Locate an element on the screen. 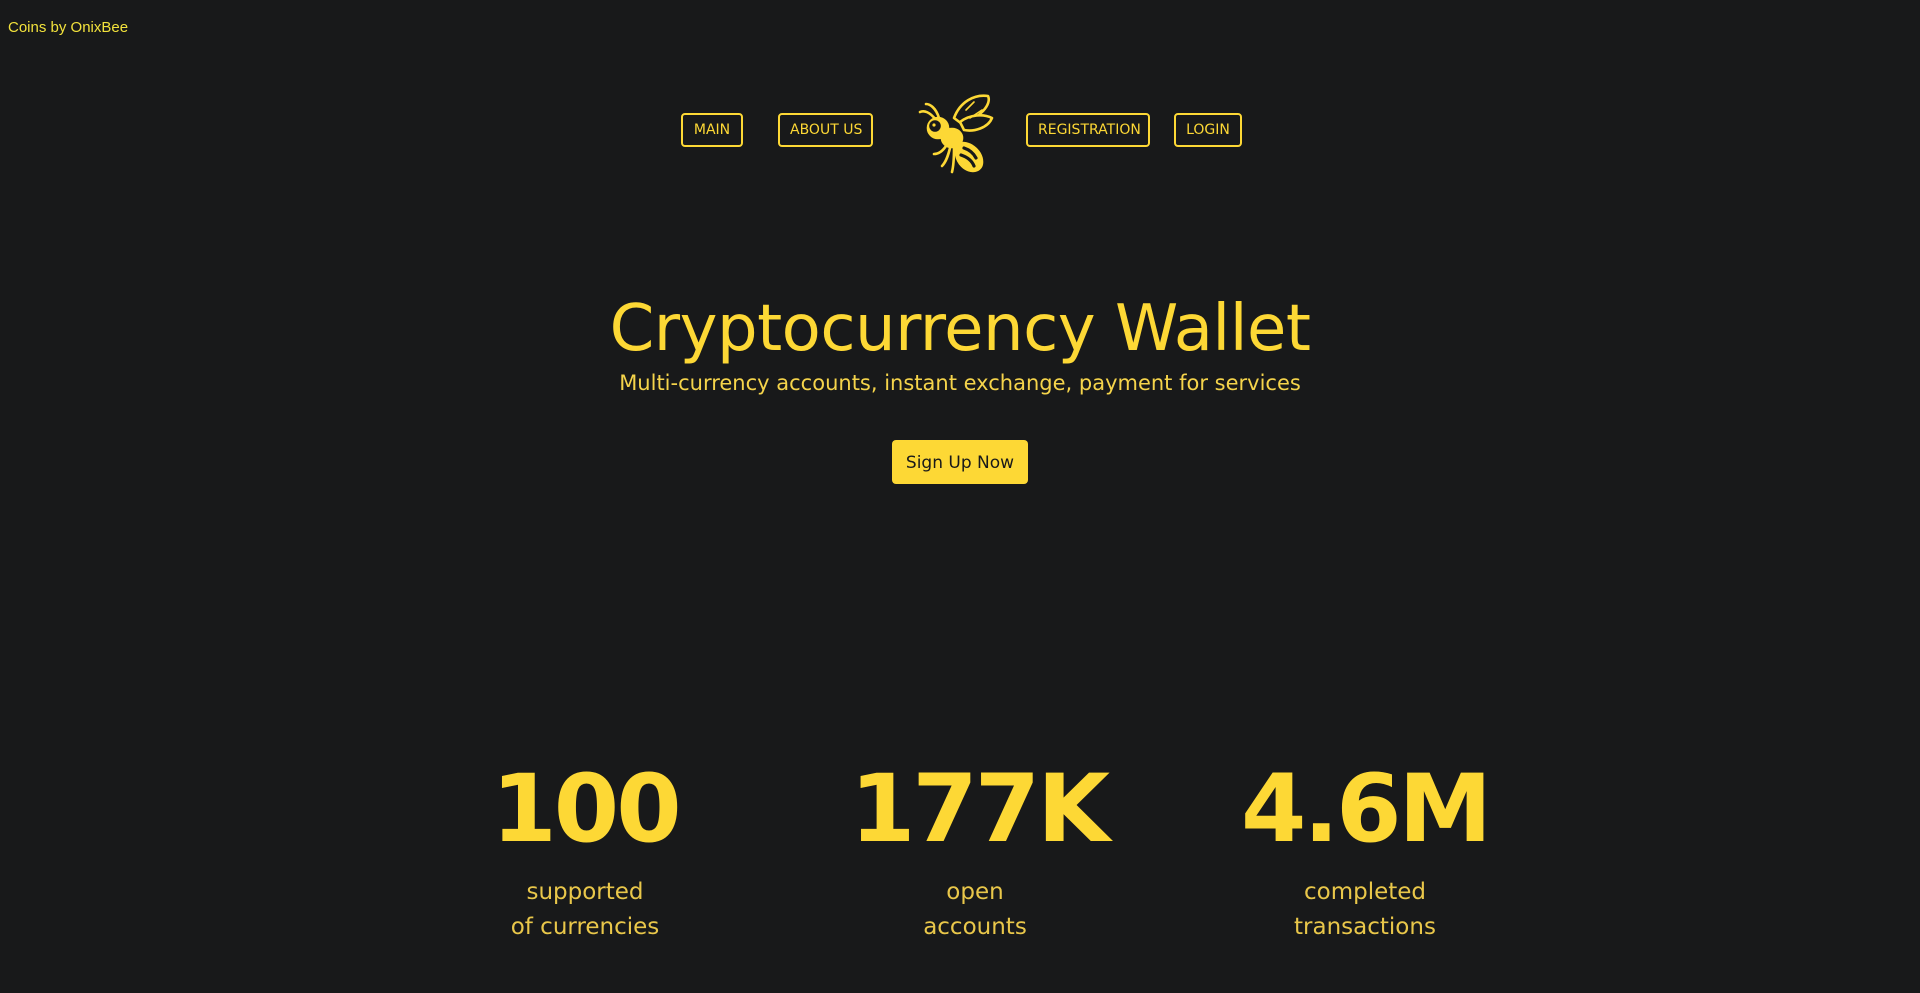  stat-label: open accounts is located at coordinates (975, 910).